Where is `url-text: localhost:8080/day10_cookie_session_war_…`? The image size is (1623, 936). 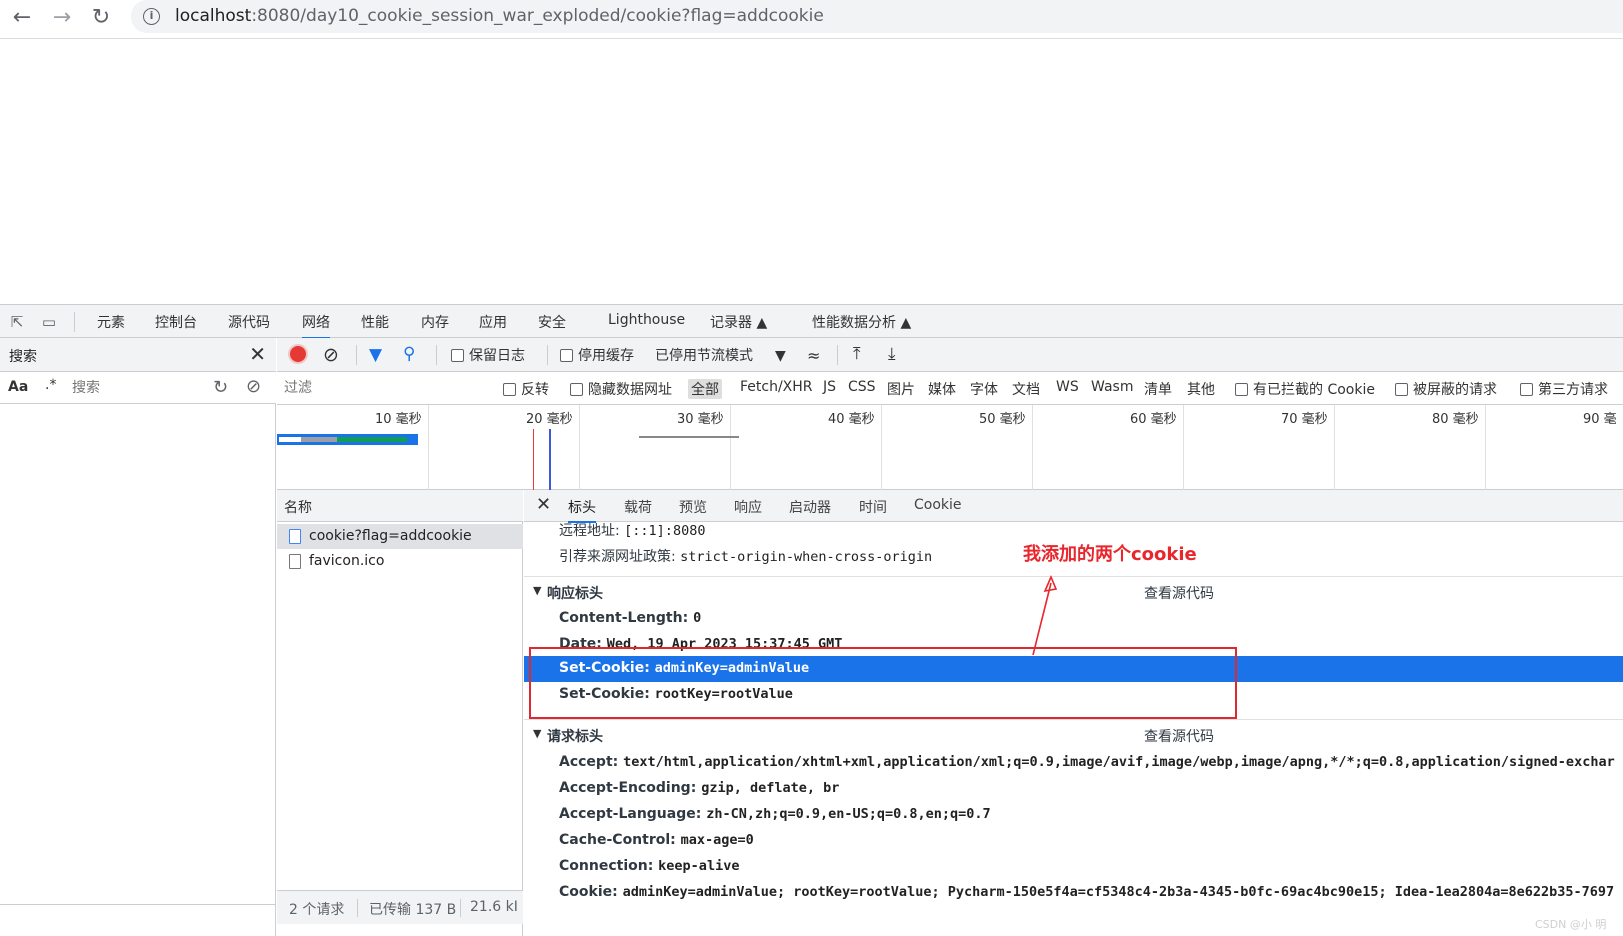 url-text: localhost:8080/day10_cookie_session_war_… is located at coordinates (499, 16).